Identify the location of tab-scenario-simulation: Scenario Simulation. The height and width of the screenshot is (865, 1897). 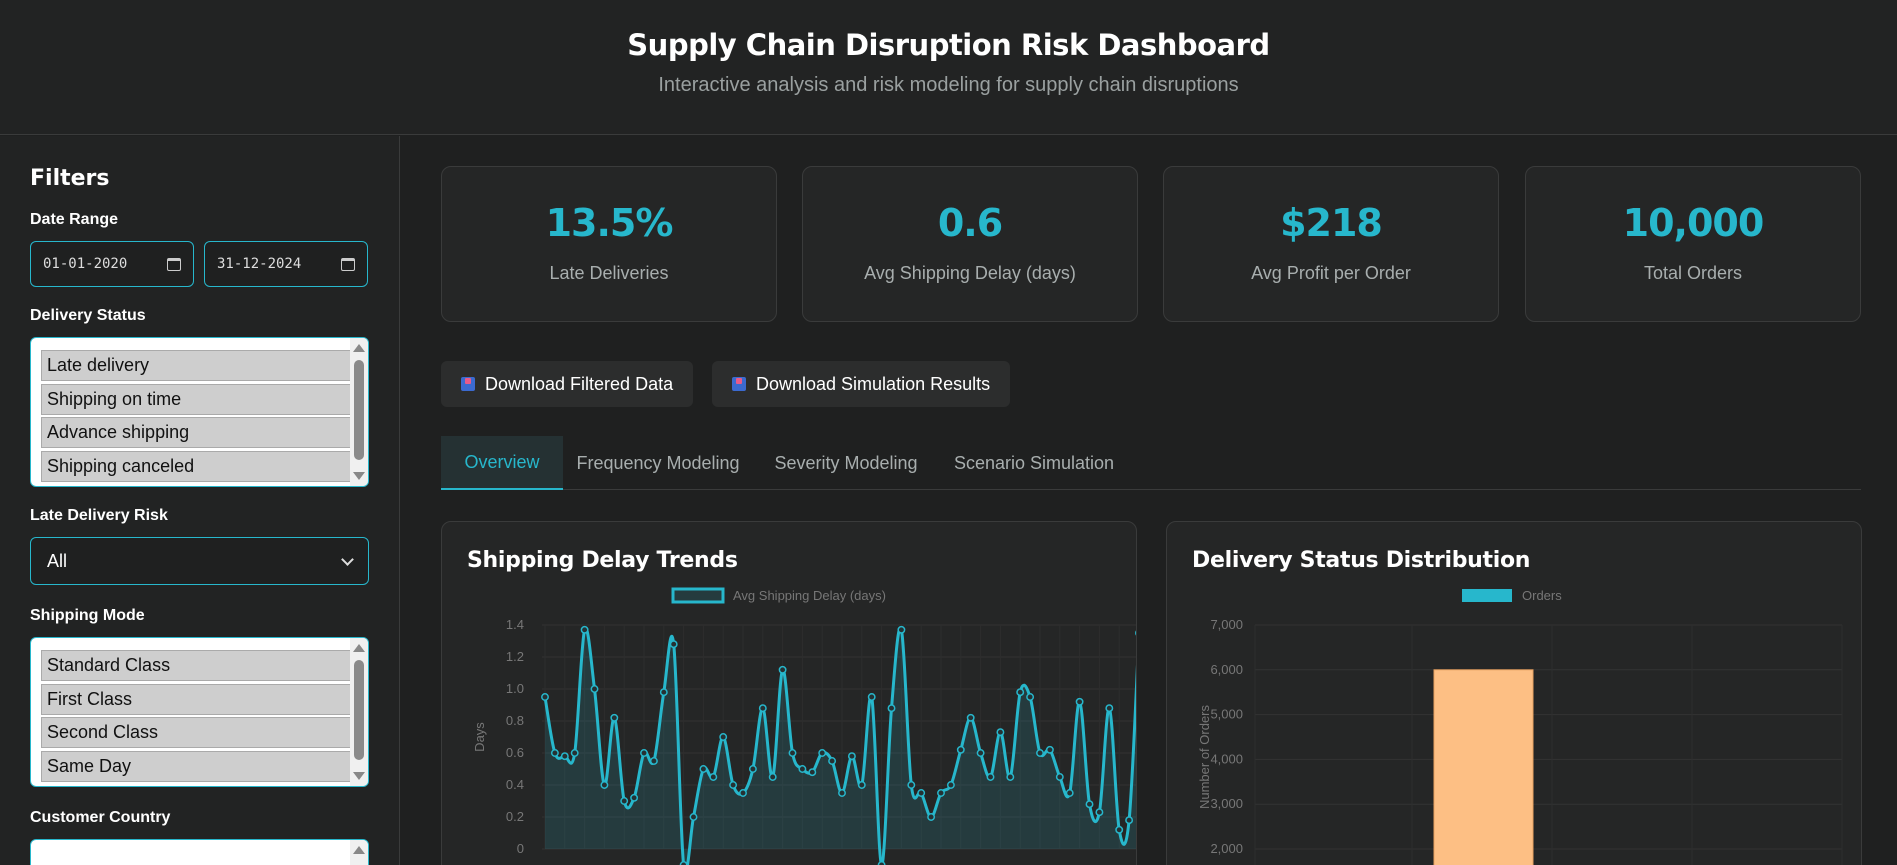
(1034, 463).